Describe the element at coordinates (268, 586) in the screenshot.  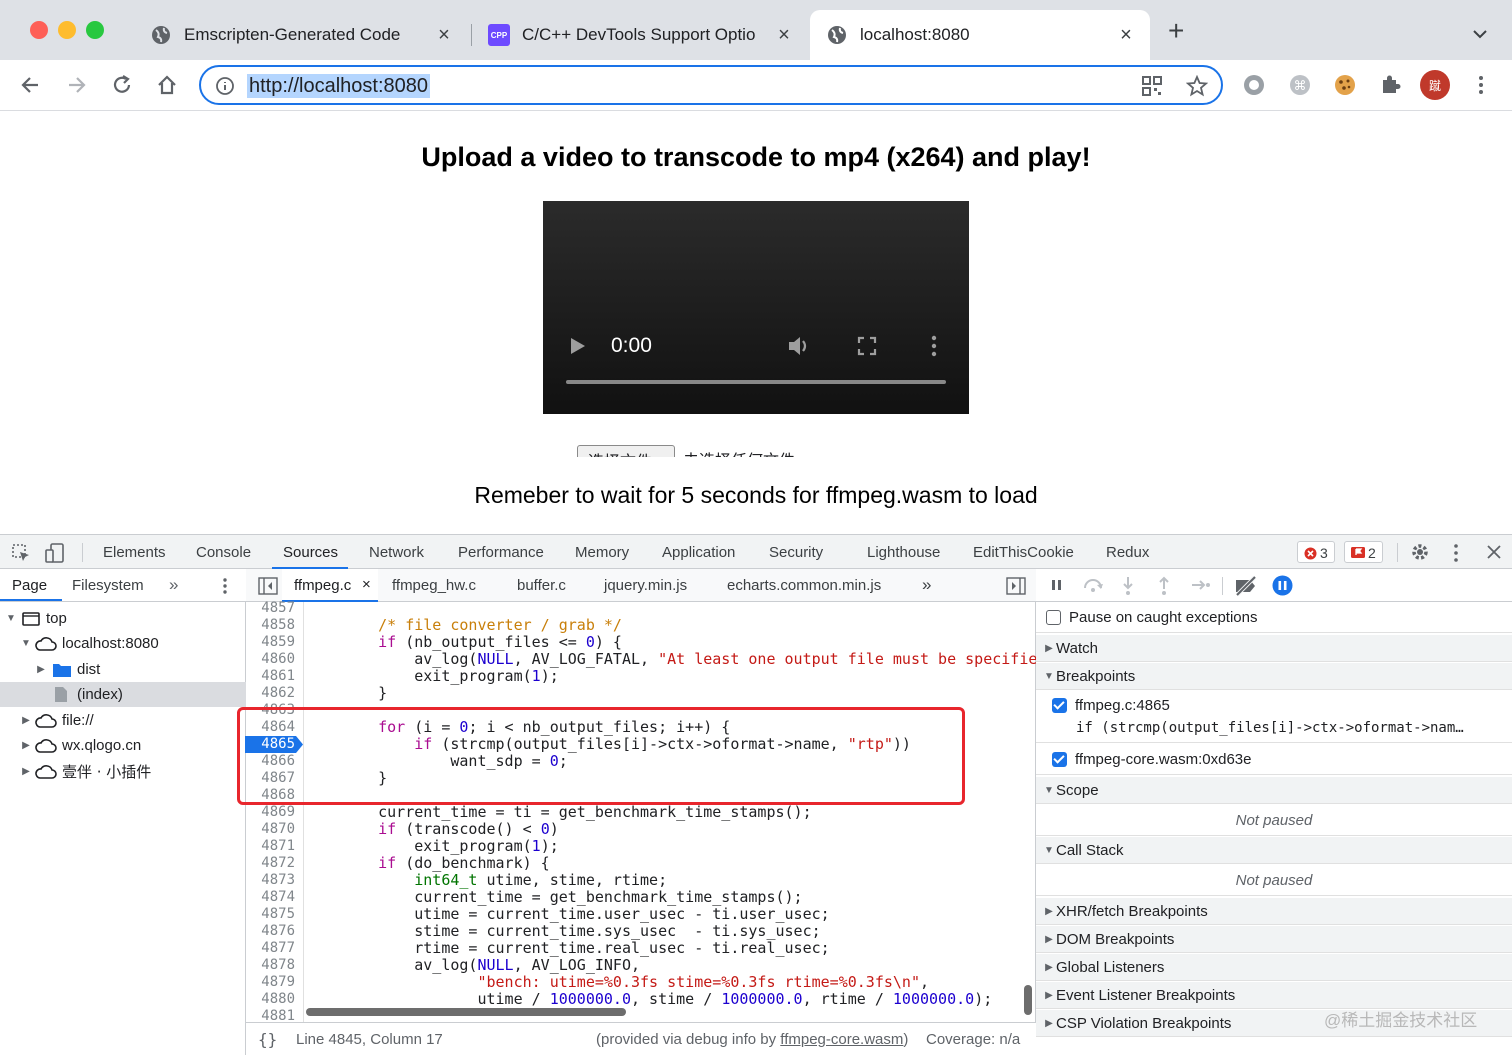
I see `toggle-navigator-icon` at that location.